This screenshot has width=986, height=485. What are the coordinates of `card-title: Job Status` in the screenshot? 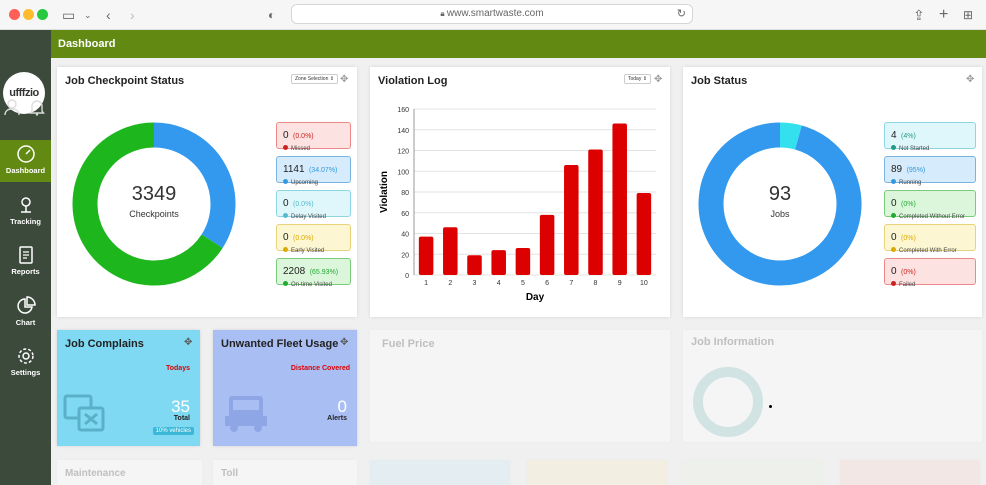 It's located at (719, 81).